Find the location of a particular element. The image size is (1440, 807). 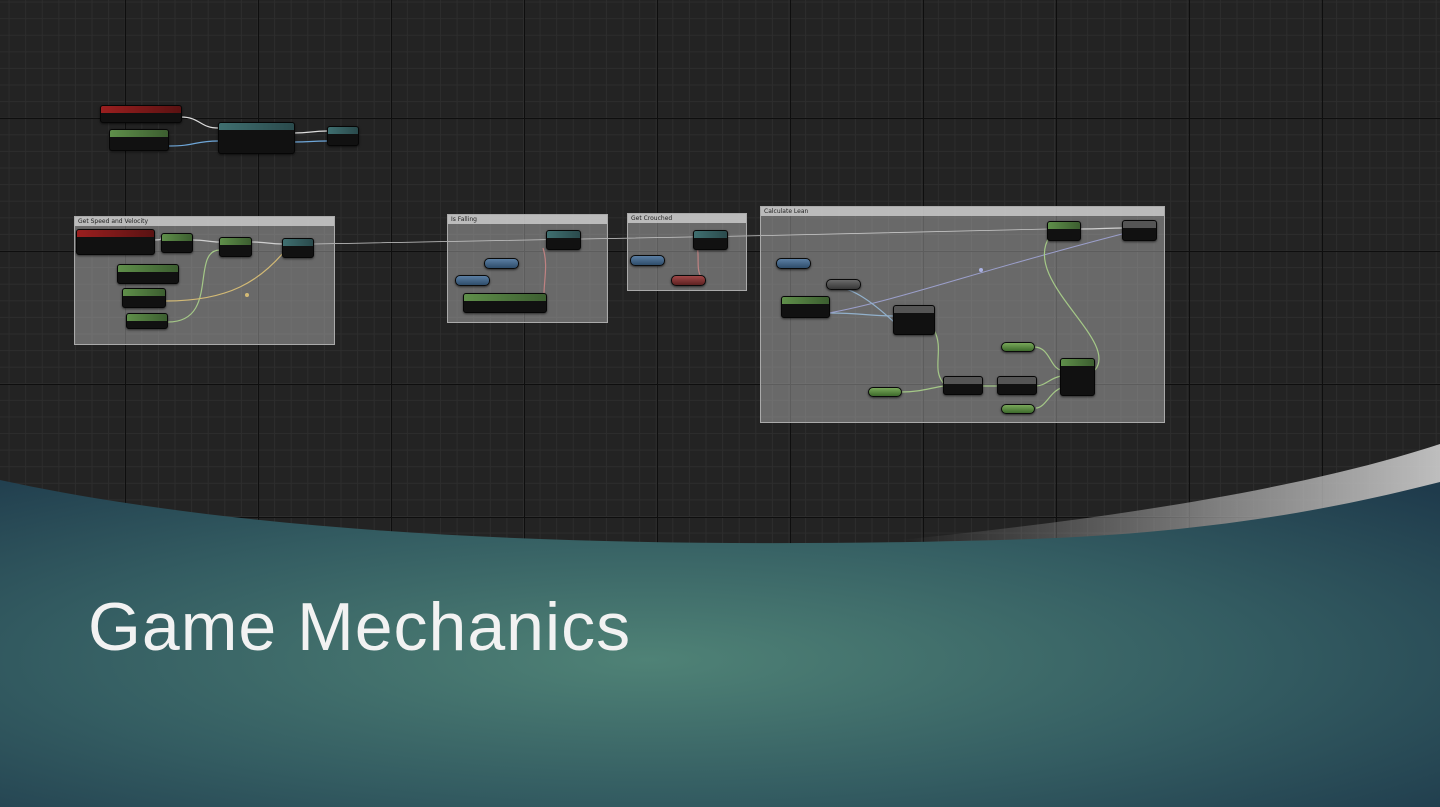

slide-title: Game Mechanics is located at coordinates (360, 627).